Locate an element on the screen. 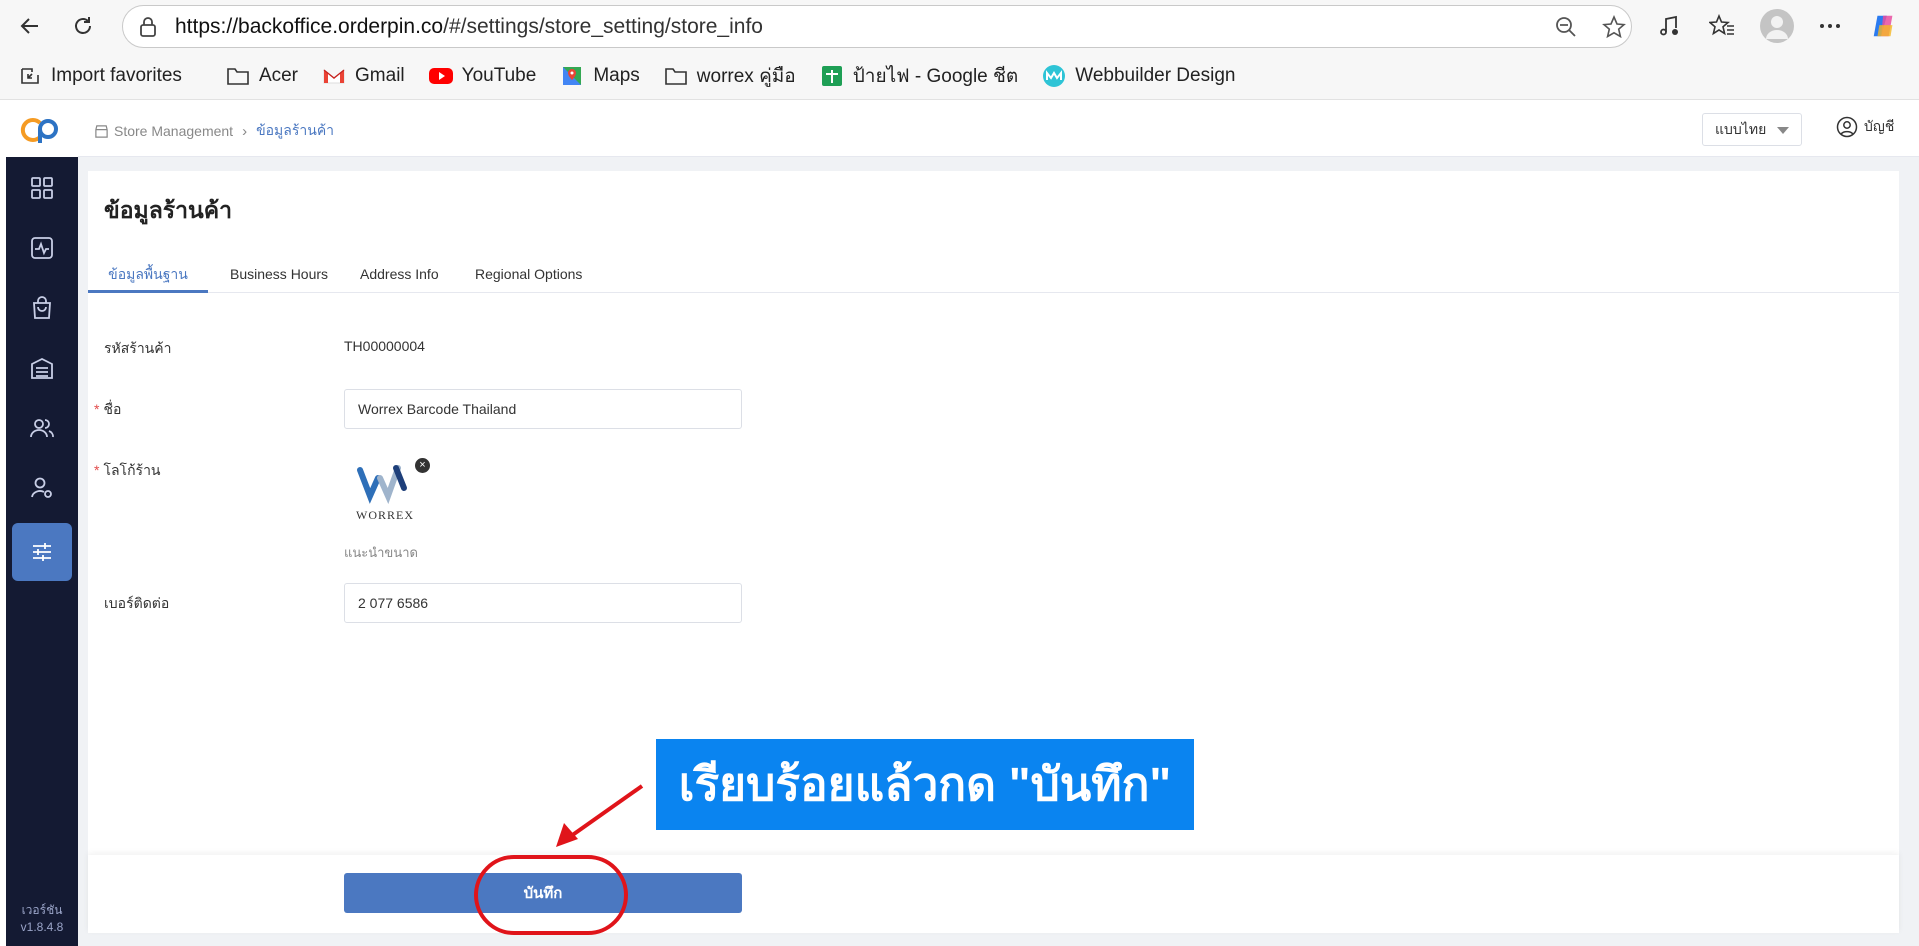  media-icon is located at coordinates (1669, 26).